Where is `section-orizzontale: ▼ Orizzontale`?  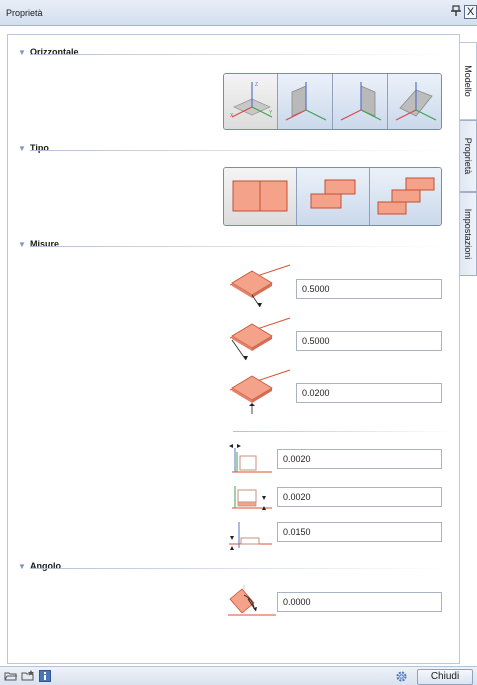
section-orizzontale: ▼ Orizzontale is located at coordinates (233, 54).